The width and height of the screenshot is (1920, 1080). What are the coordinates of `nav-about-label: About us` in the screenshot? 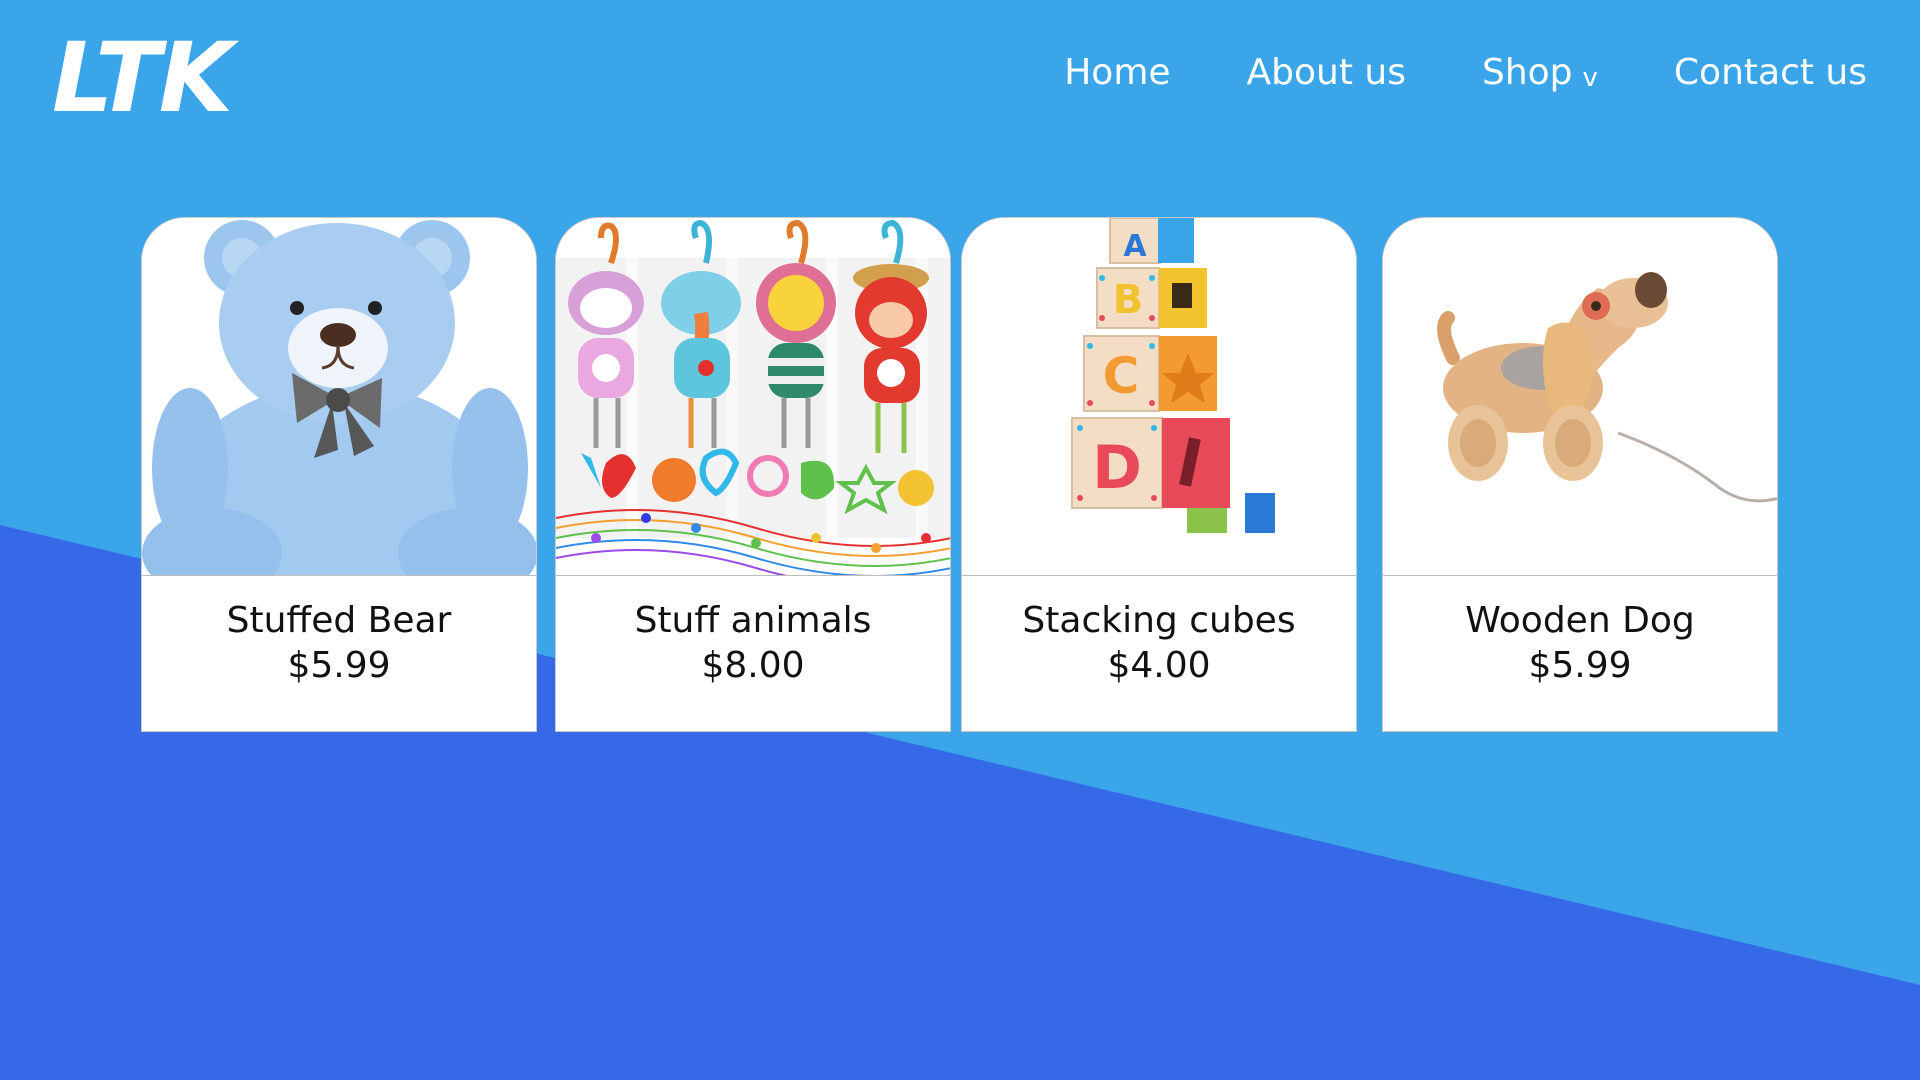 It's located at (1326, 72).